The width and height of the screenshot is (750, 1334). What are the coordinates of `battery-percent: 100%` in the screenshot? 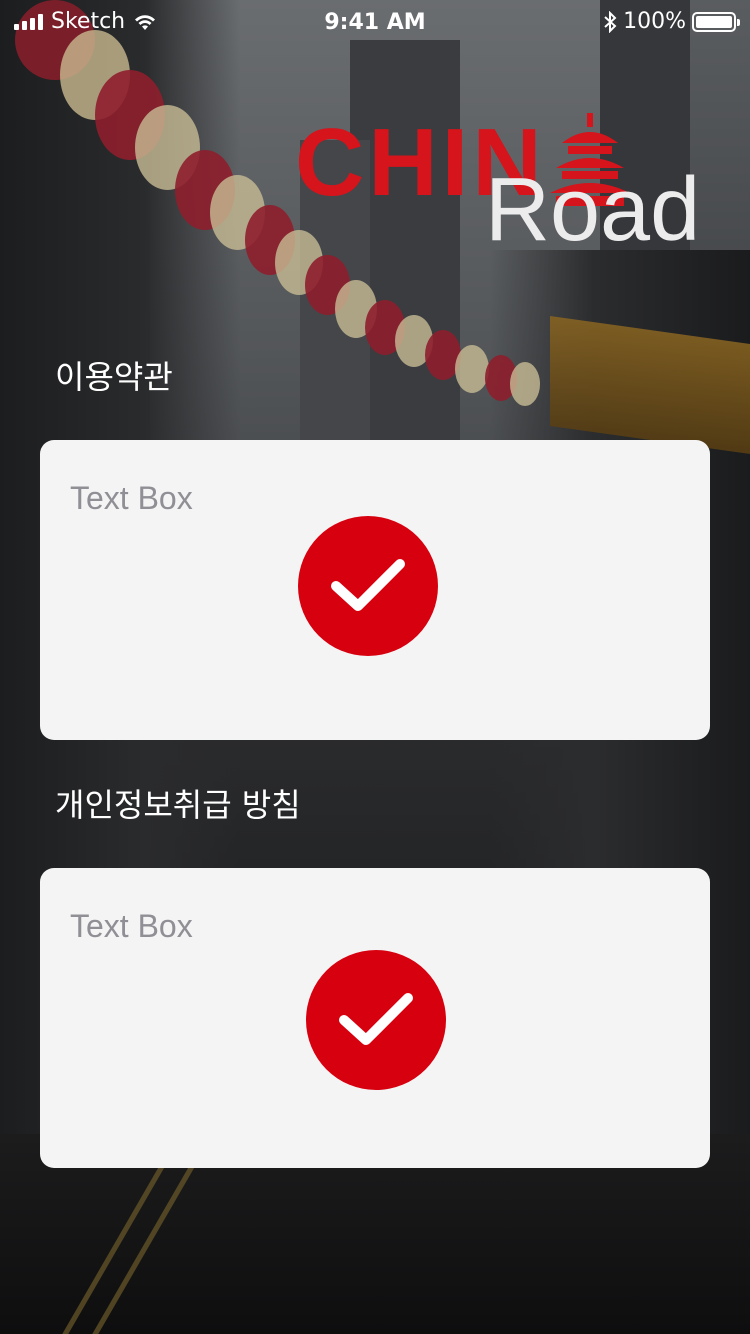 It's located at (654, 21).